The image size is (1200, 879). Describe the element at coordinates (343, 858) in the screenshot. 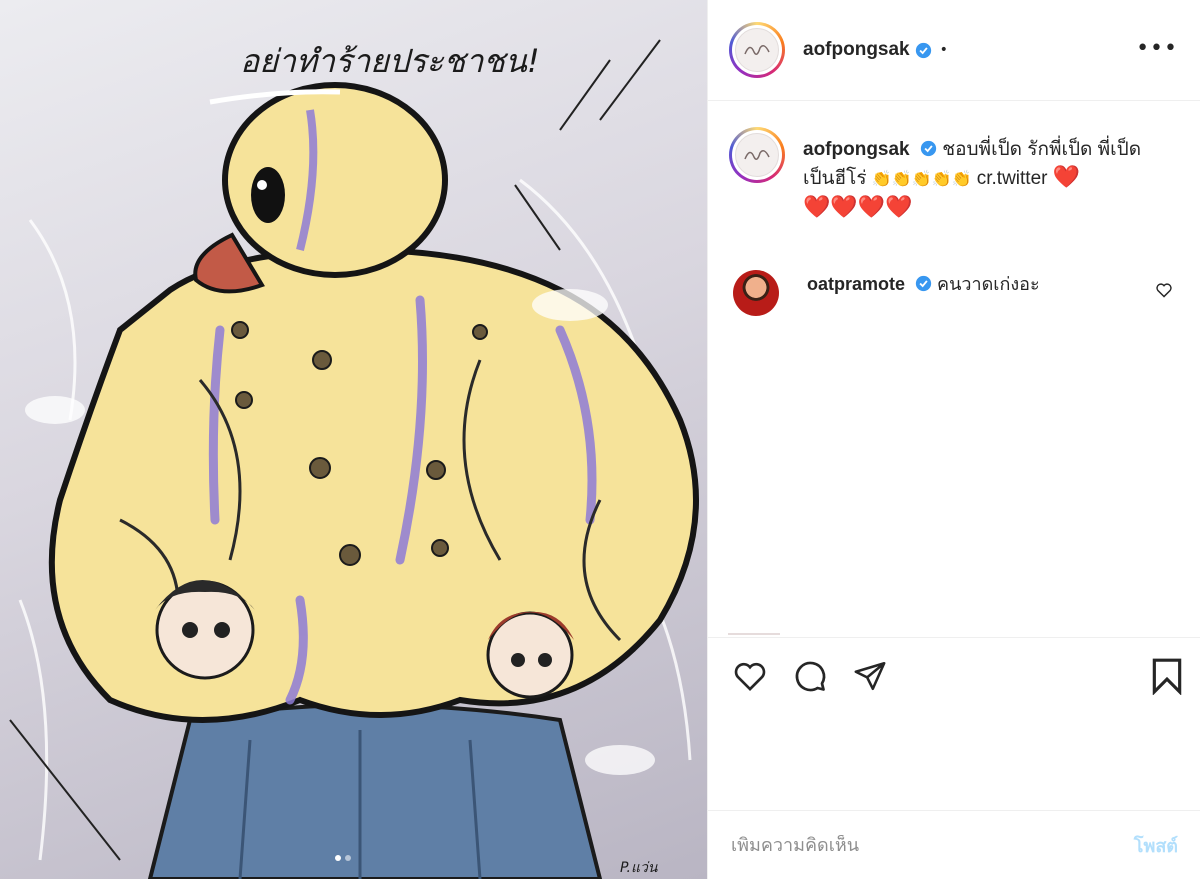

I see `carousel-dots` at that location.